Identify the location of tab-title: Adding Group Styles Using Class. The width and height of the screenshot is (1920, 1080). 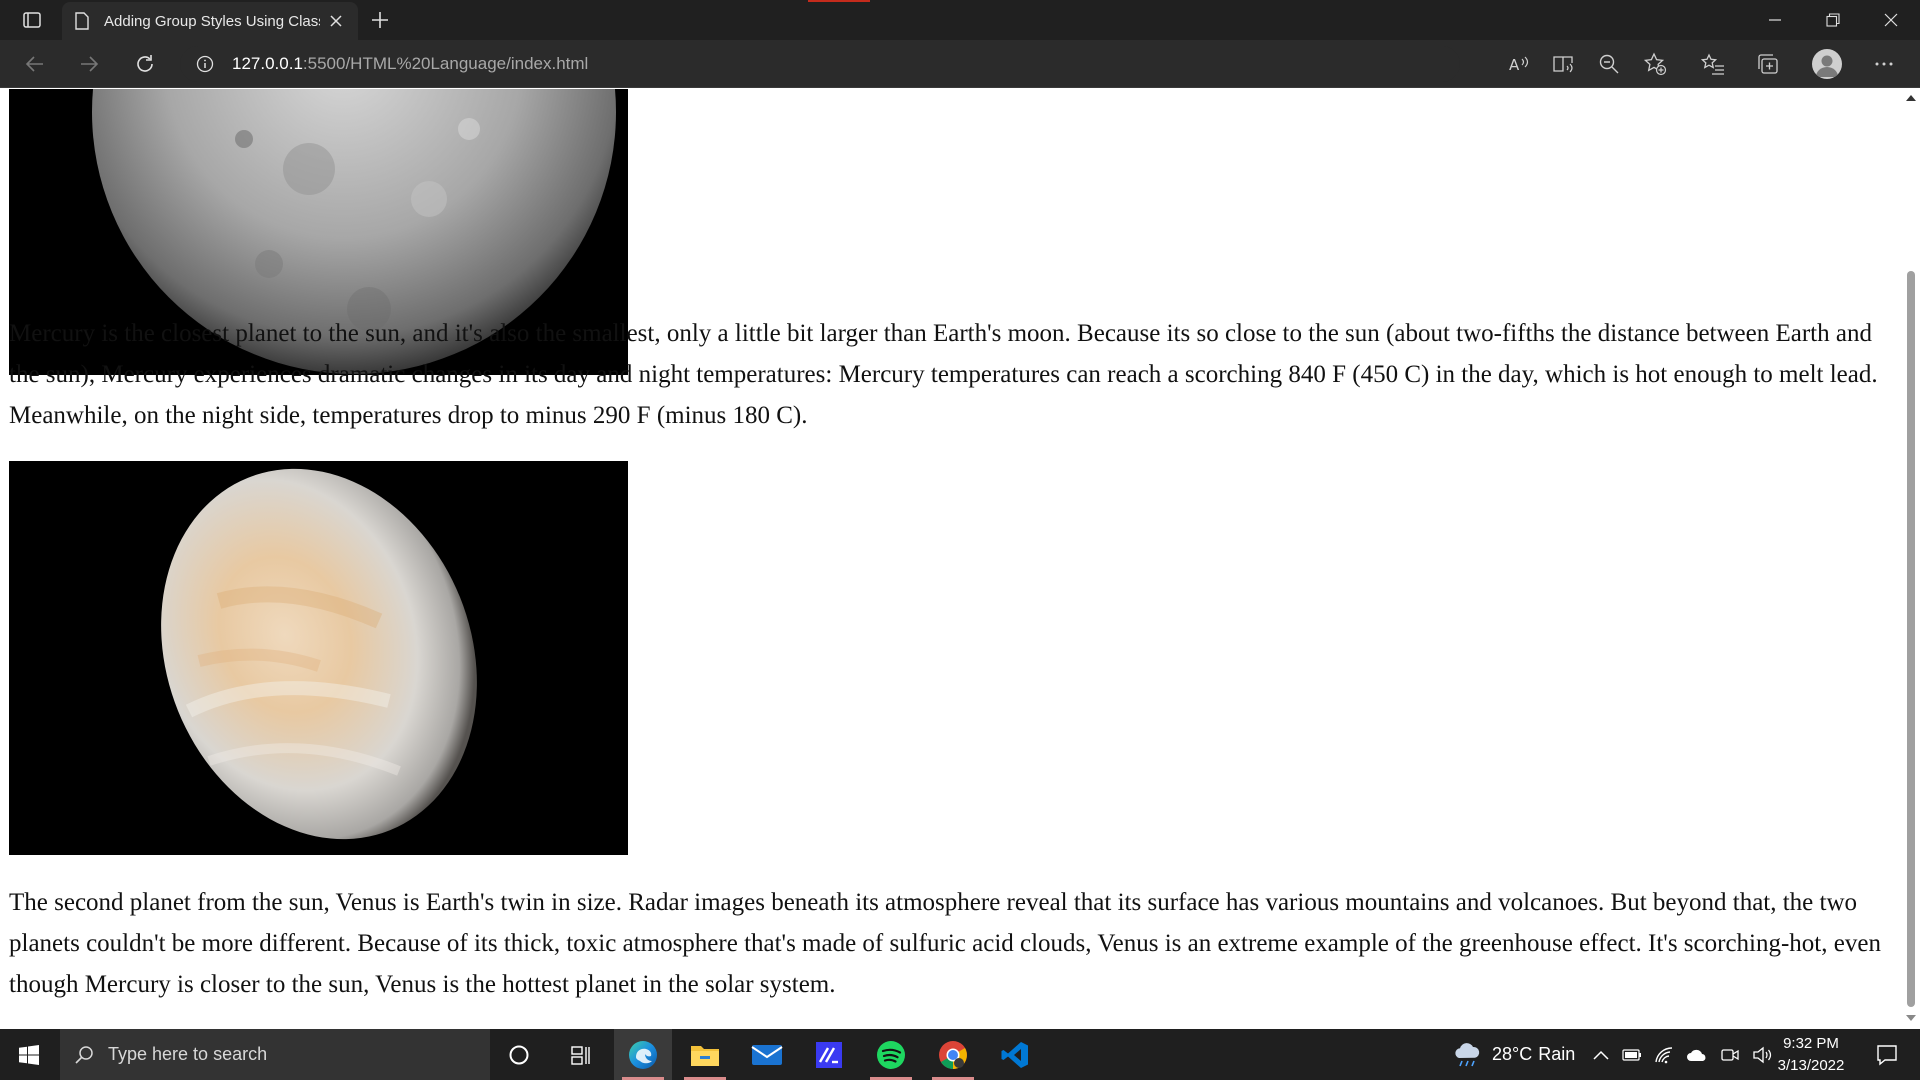
(212, 21).